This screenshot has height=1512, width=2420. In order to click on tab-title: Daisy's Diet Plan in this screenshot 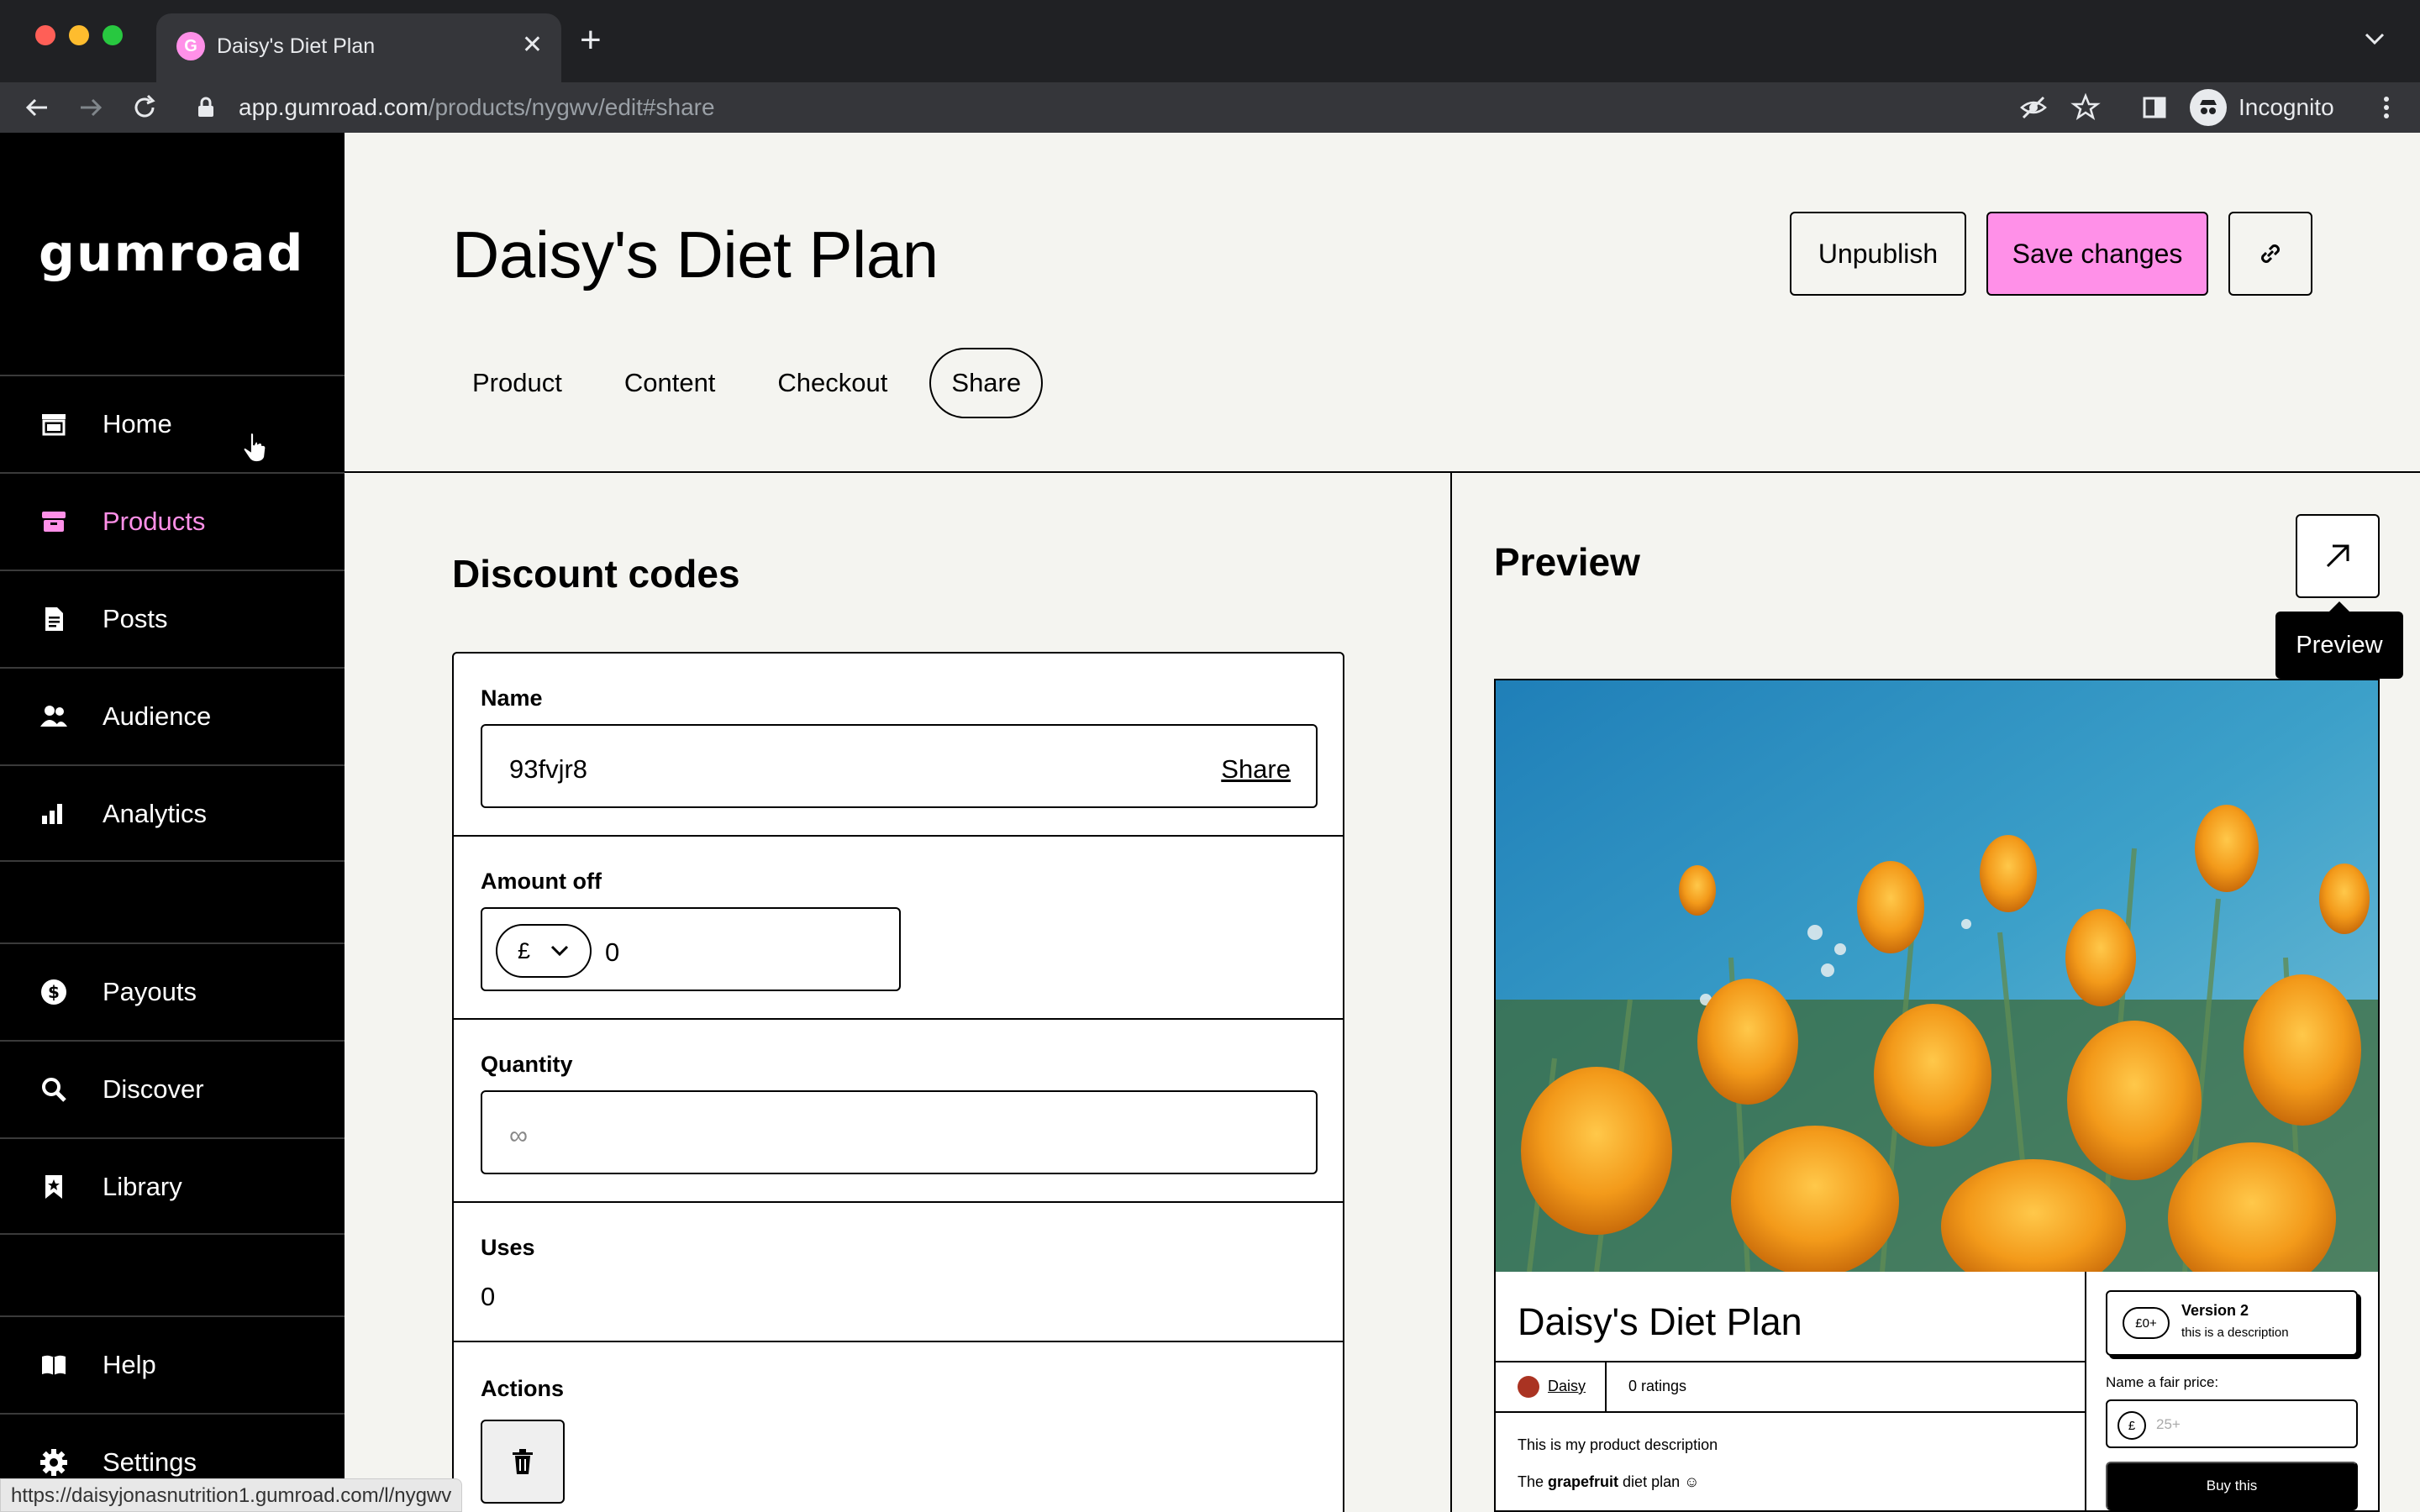, I will do `click(296, 46)`.